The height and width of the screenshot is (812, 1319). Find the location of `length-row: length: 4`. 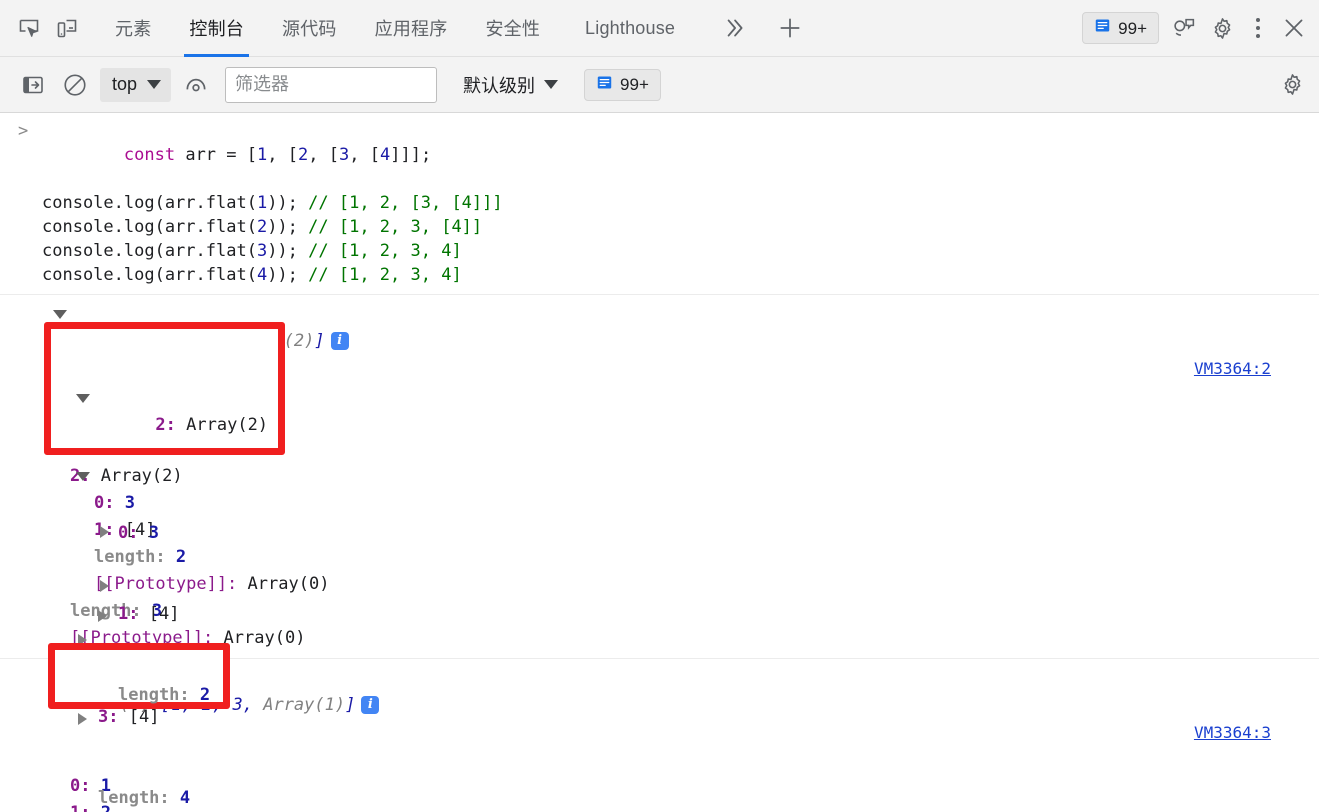

length-row: length: 4 is located at coordinates (127, 798).